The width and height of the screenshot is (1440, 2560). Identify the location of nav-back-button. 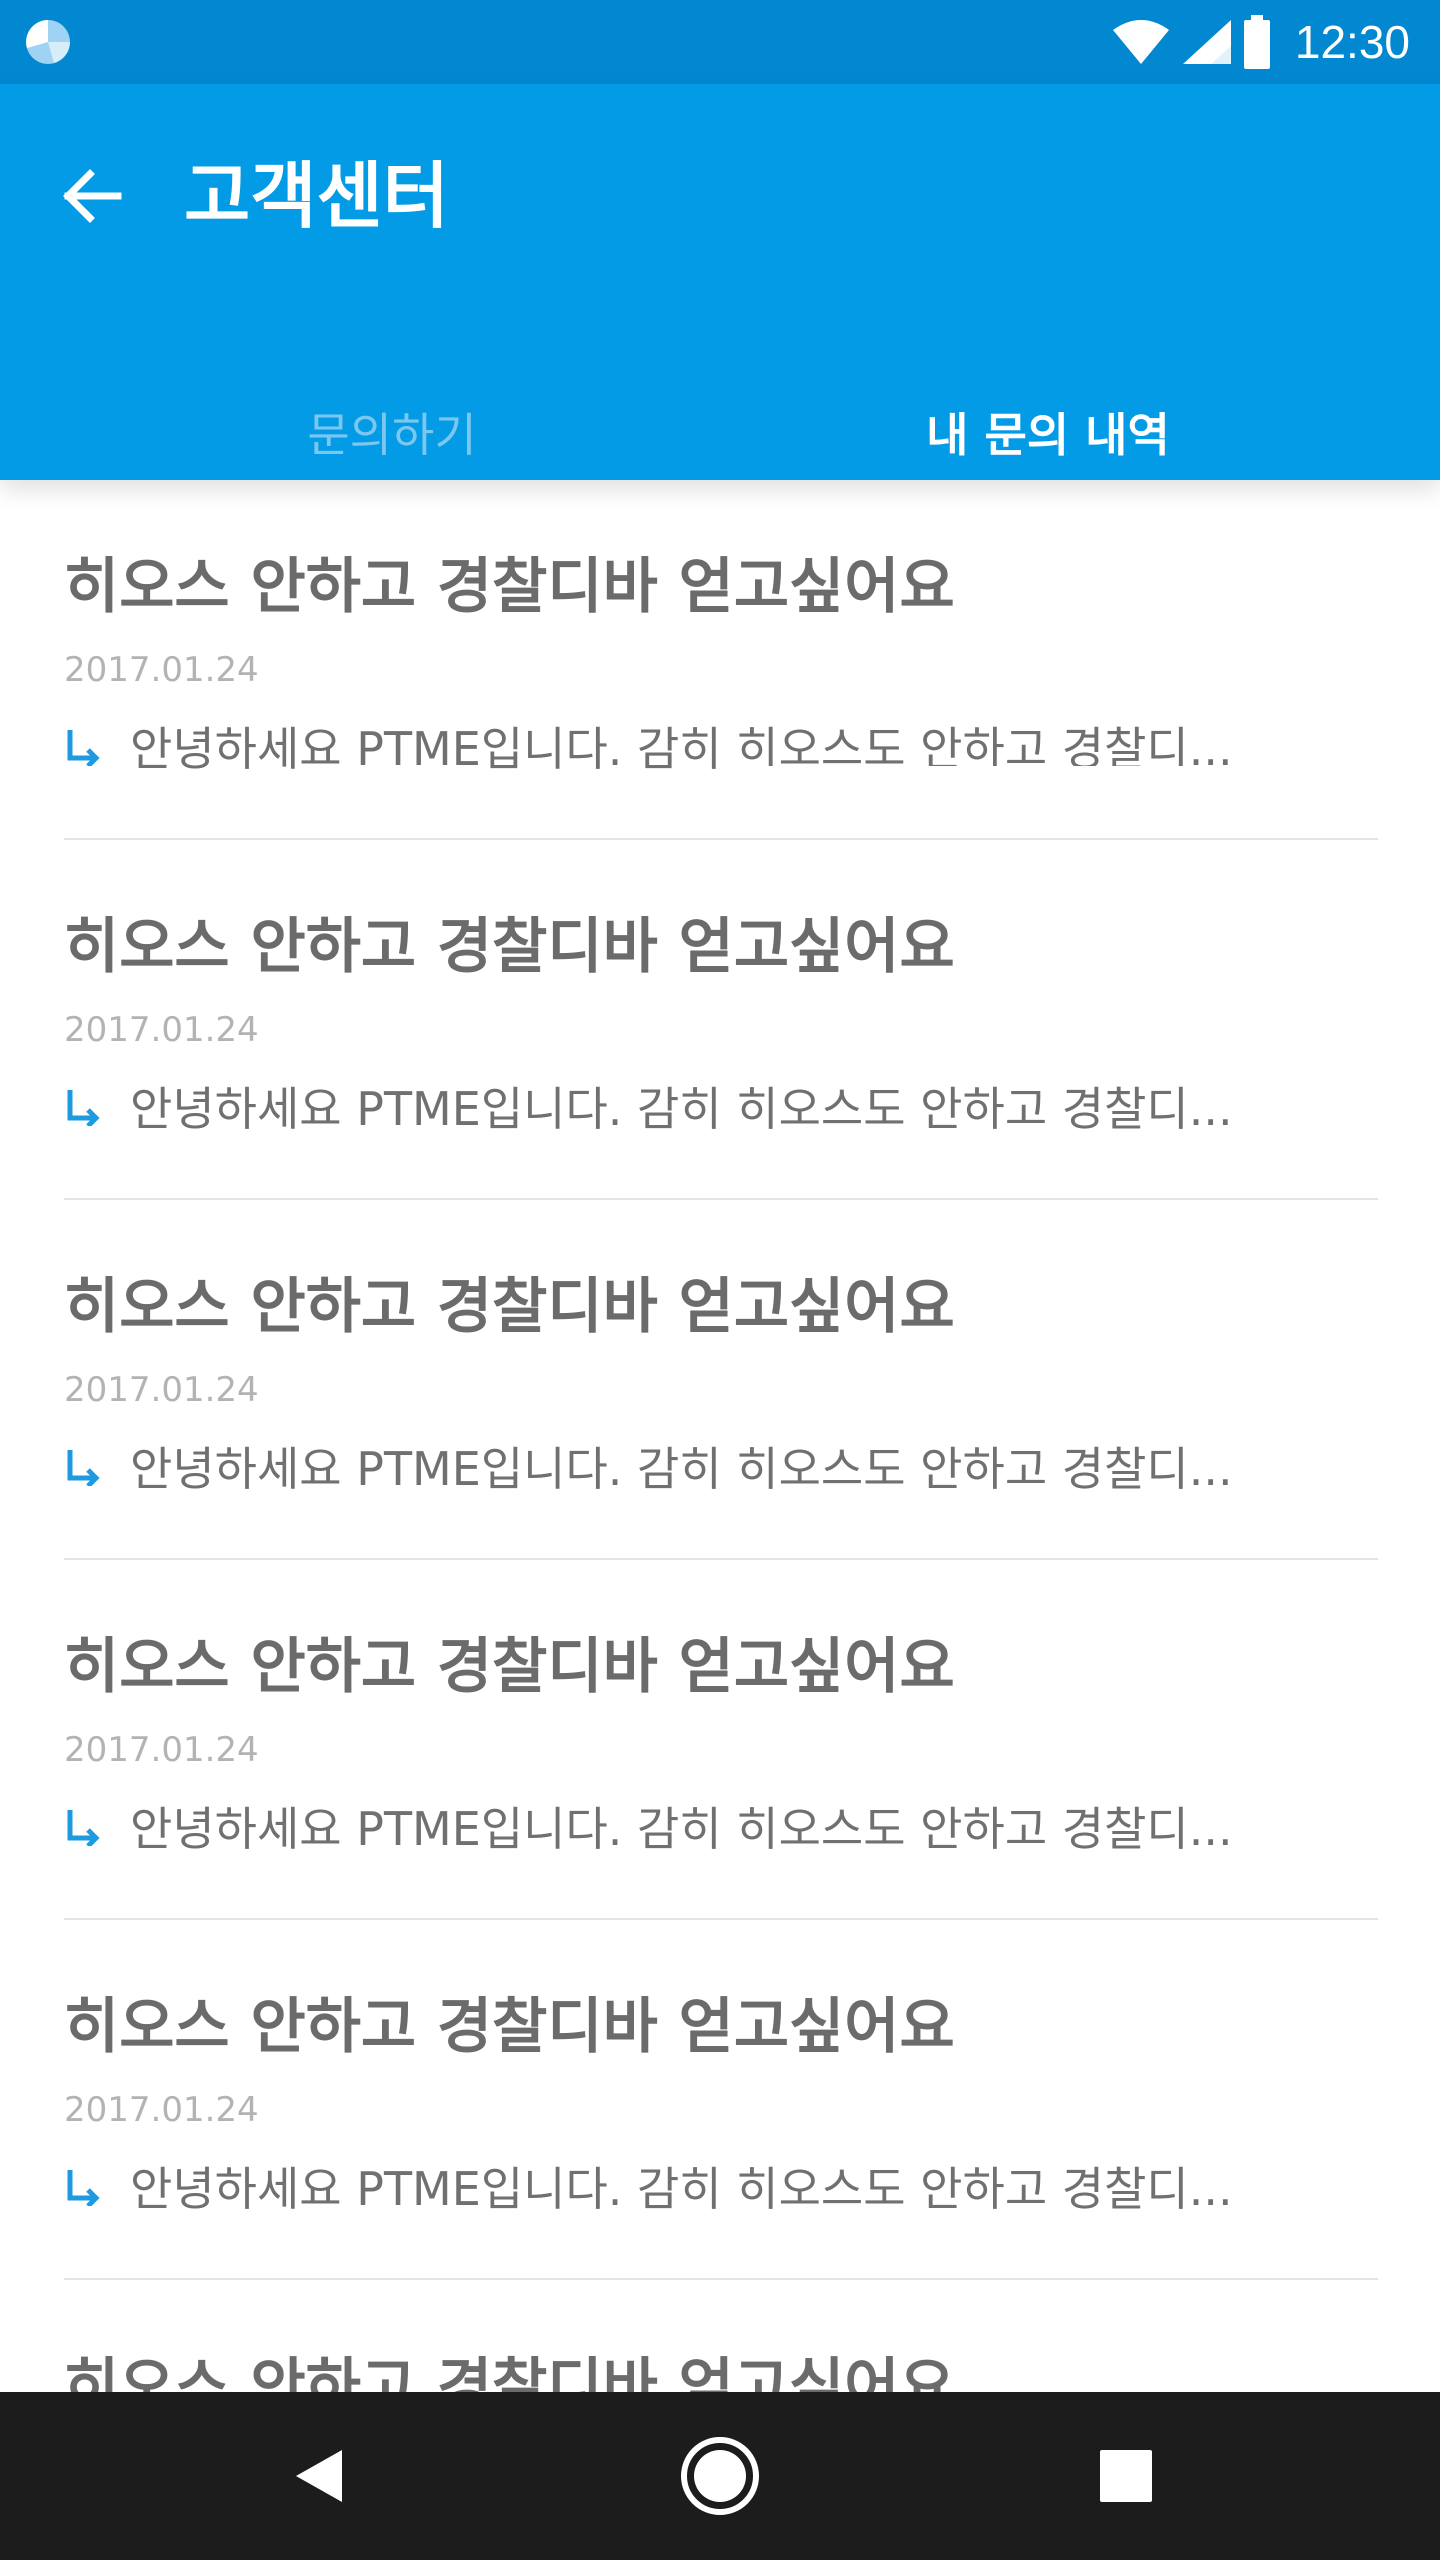
(318, 2476).